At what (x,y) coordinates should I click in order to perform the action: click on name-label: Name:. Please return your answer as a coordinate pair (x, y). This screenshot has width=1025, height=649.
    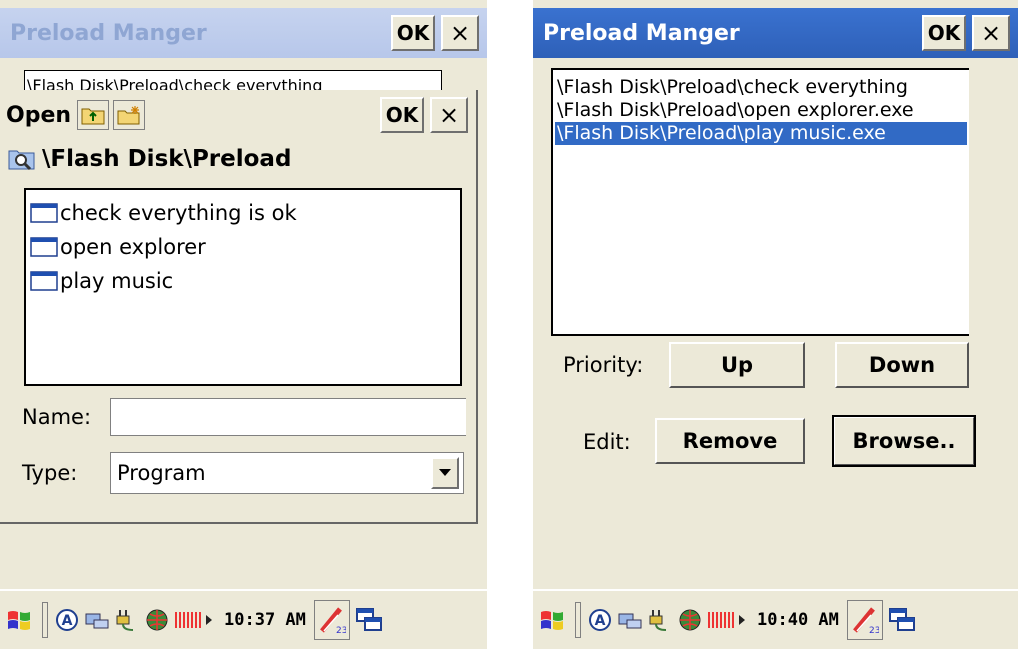
    Looking at the image, I should click on (57, 417).